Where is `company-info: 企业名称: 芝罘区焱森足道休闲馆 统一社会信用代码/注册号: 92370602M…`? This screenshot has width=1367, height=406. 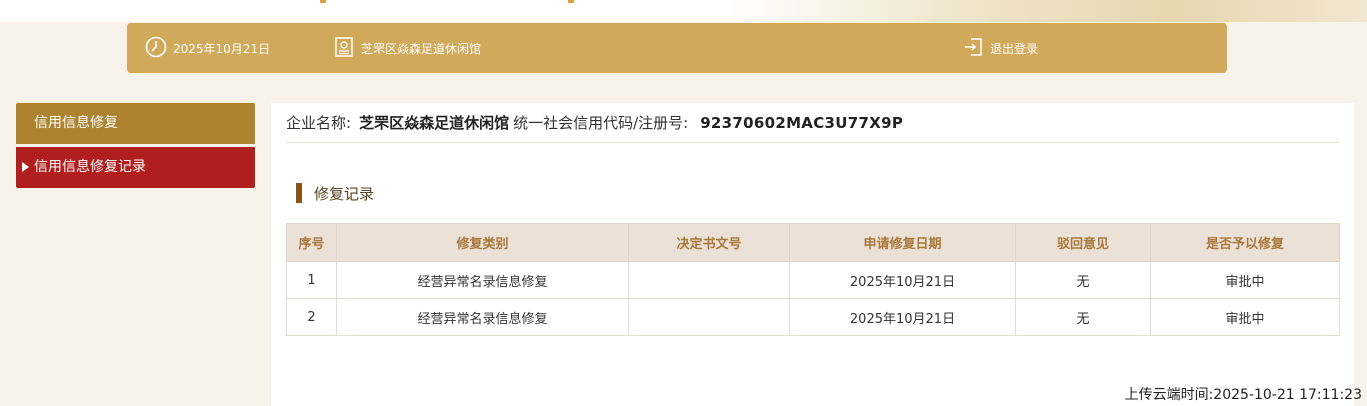
company-info: 企业名称: 芝罘区焱森足道休闲馆 统一社会信用代码/注册号: 92370602M… is located at coordinates (812, 123).